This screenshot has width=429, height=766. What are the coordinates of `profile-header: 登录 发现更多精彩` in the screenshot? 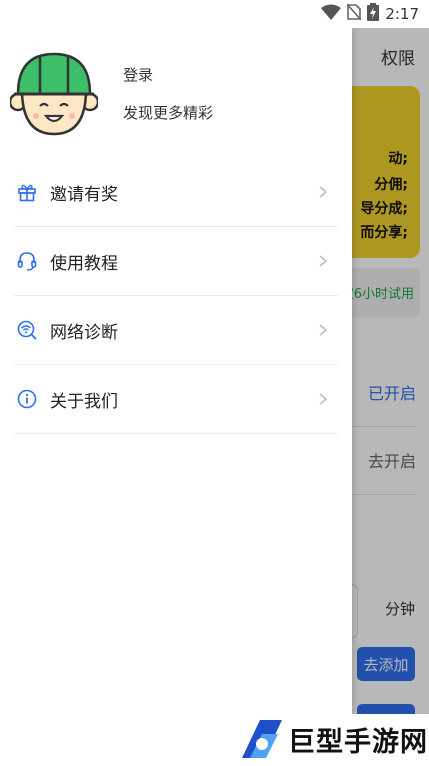 It's located at (176, 93).